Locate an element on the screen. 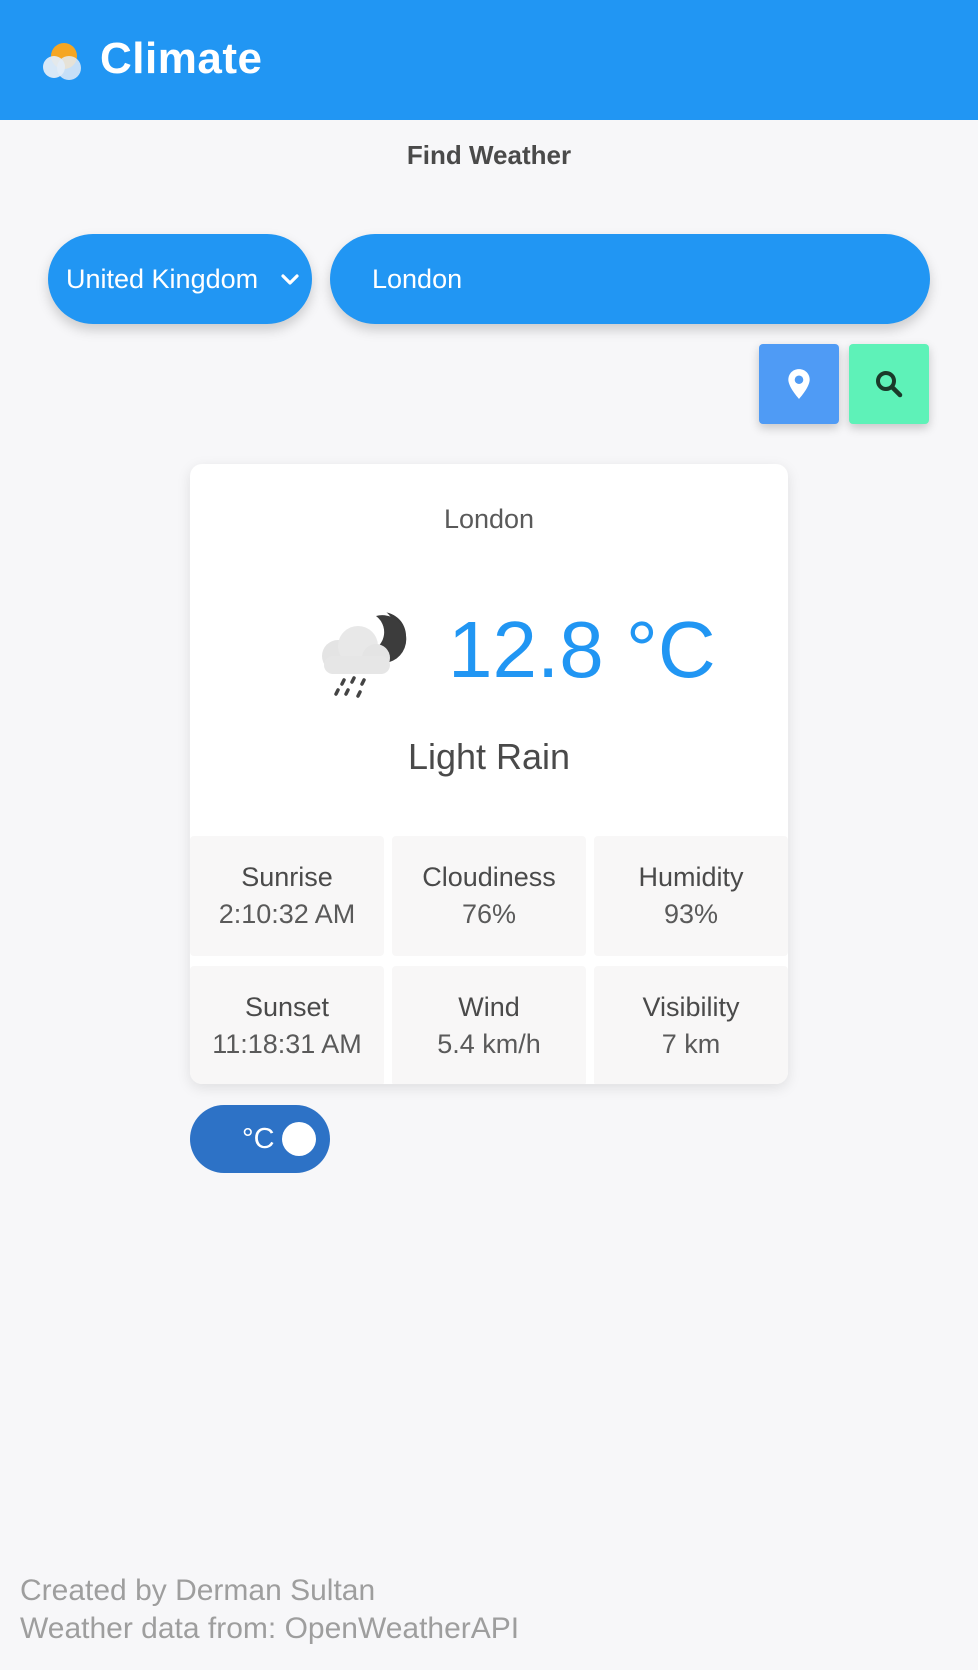 This screenshot has width=978, height=1670. country-select: United Kingdom is located at coordinates (180, 279).